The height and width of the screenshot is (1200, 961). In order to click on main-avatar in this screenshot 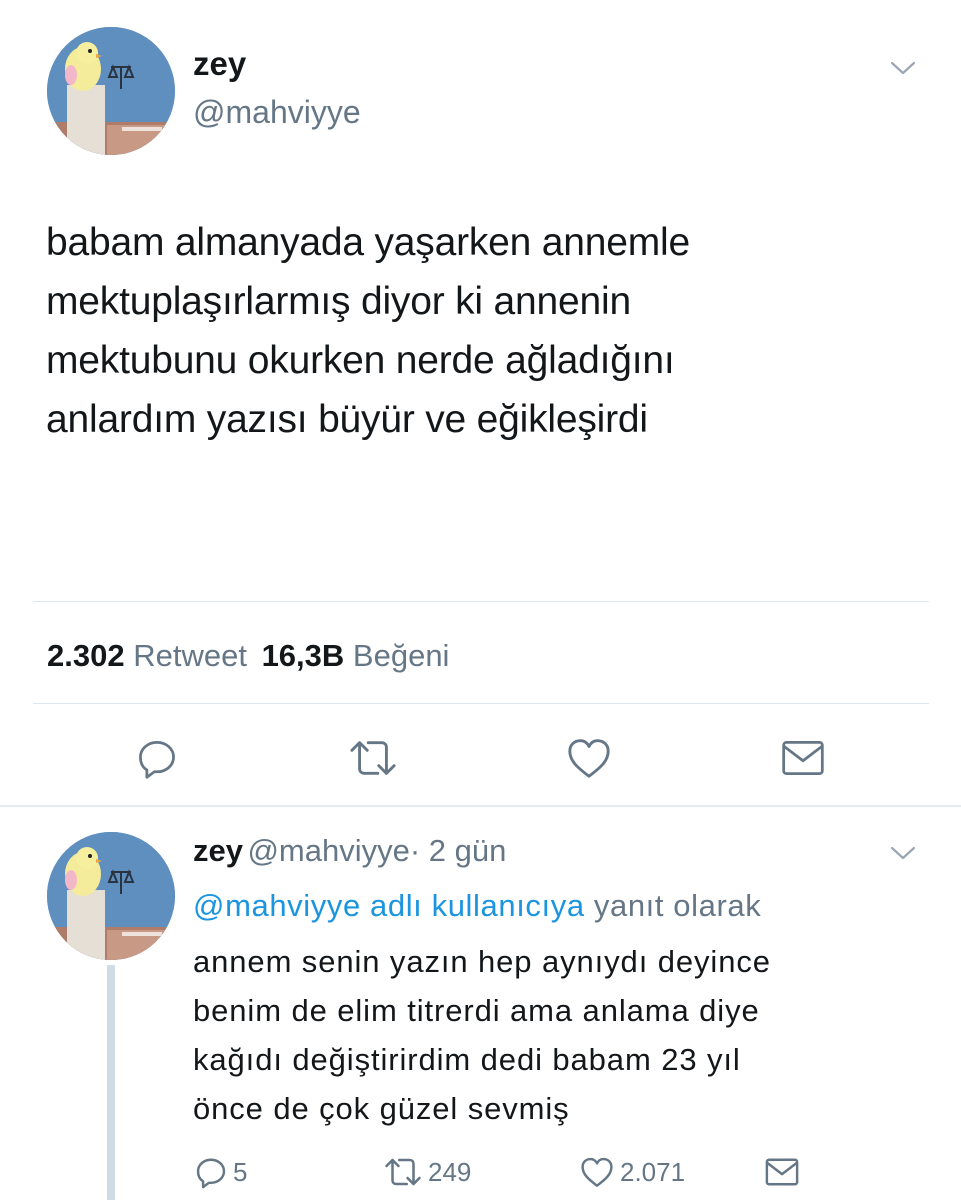, I will do `click(111, 91)`.